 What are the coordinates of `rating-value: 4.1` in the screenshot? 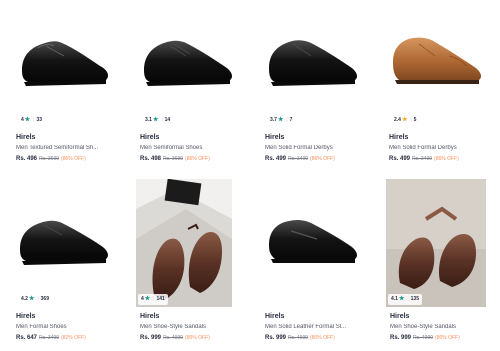 It's located at (394, 299).